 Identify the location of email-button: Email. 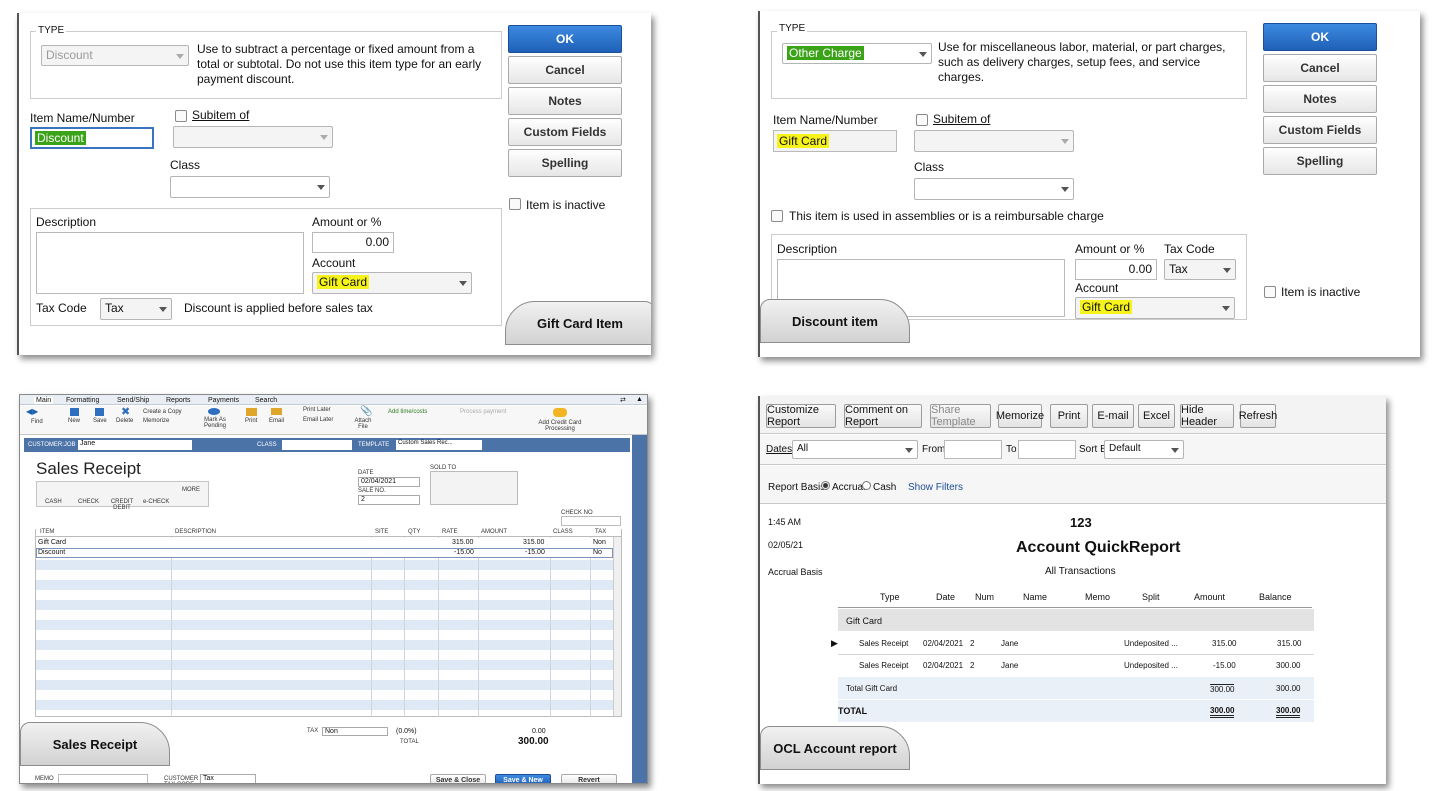
(276, 421).